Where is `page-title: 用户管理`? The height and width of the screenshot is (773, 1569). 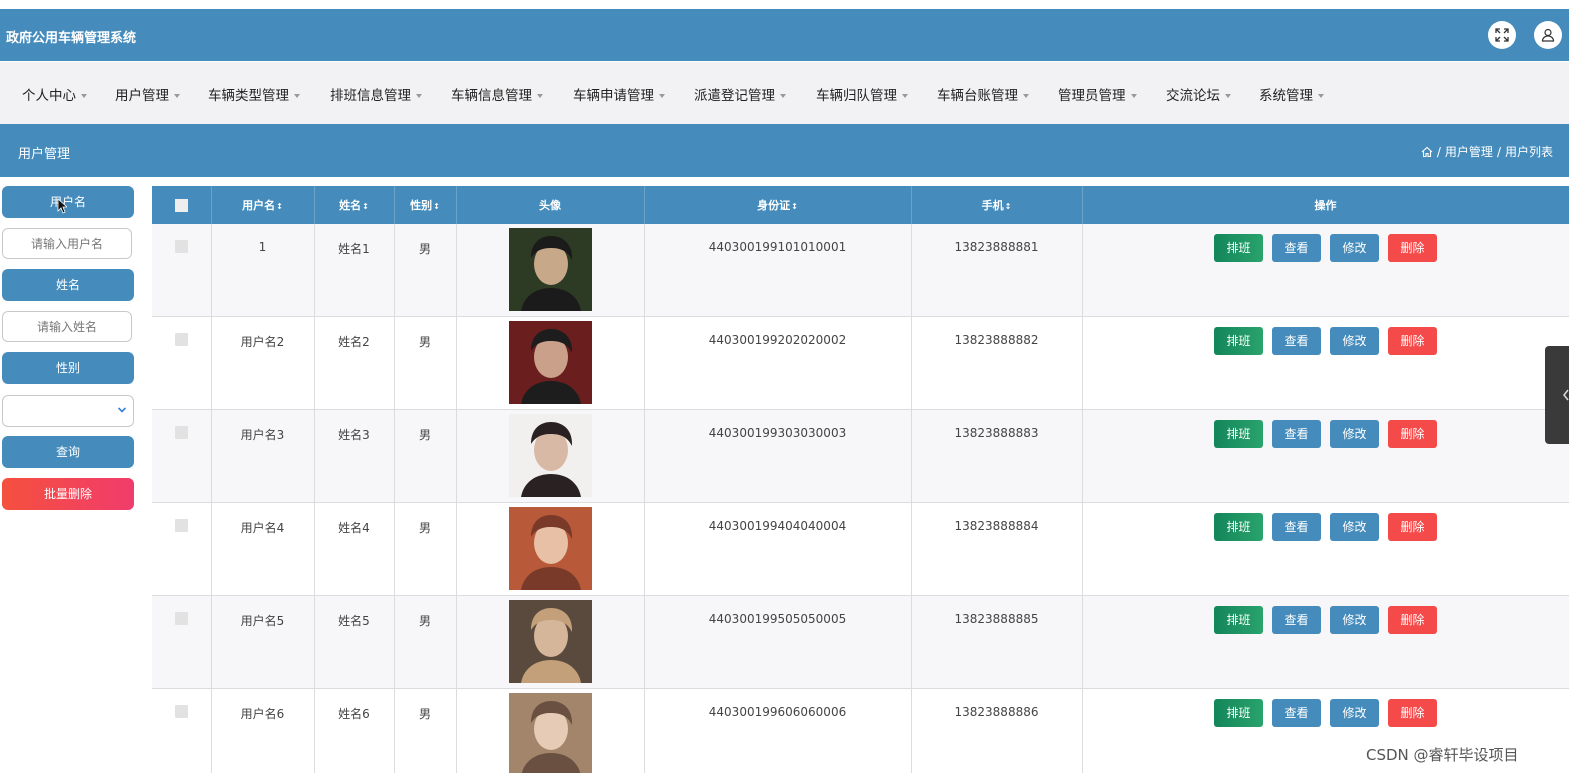 page-title: 用户管理 is located at coordinates (44, 154).